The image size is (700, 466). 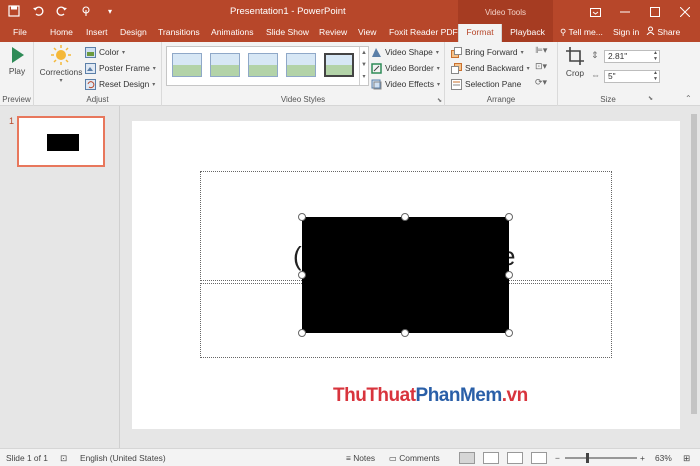 I want to click on width-icon: ⇔, so click(x=595, y=75).